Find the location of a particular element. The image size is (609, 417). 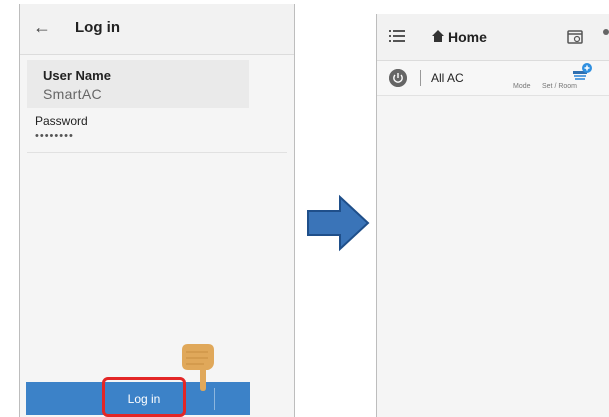

password-value: •••••••• is located at coordinates (54, 136).